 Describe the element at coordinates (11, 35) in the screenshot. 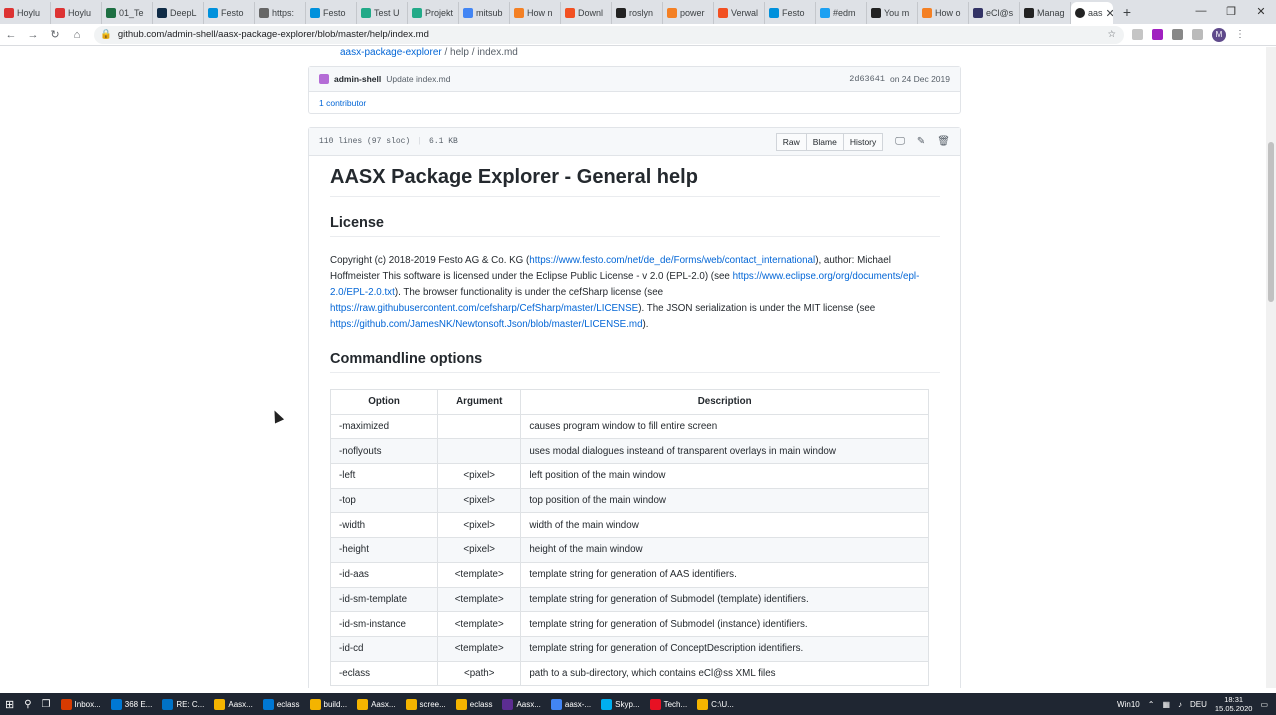

I see `back-icon: ←` at that location.